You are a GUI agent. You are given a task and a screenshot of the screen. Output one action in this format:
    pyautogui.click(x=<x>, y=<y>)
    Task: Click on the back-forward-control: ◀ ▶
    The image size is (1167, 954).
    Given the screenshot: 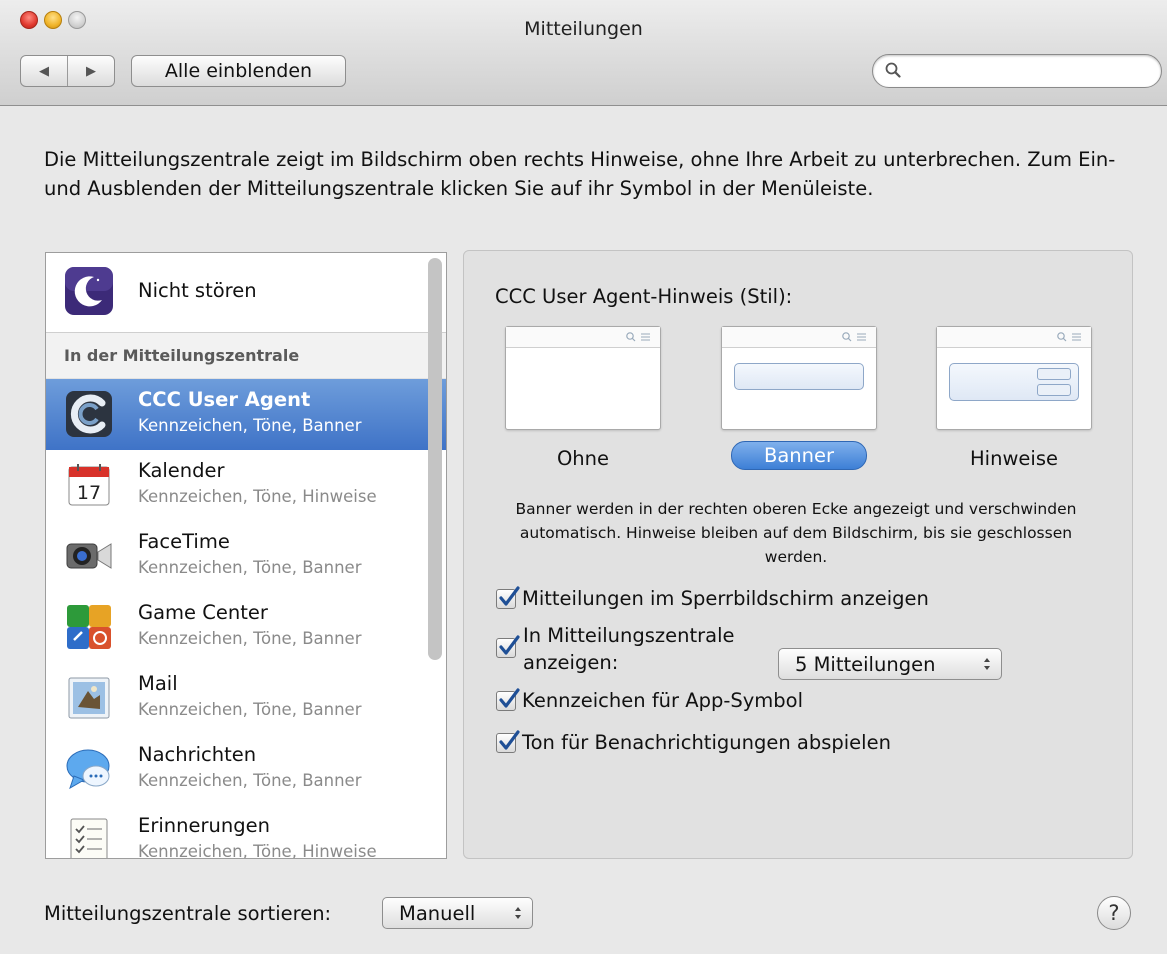 What is the action you would take?
    pyautogui.click(x=67, y=71)
    